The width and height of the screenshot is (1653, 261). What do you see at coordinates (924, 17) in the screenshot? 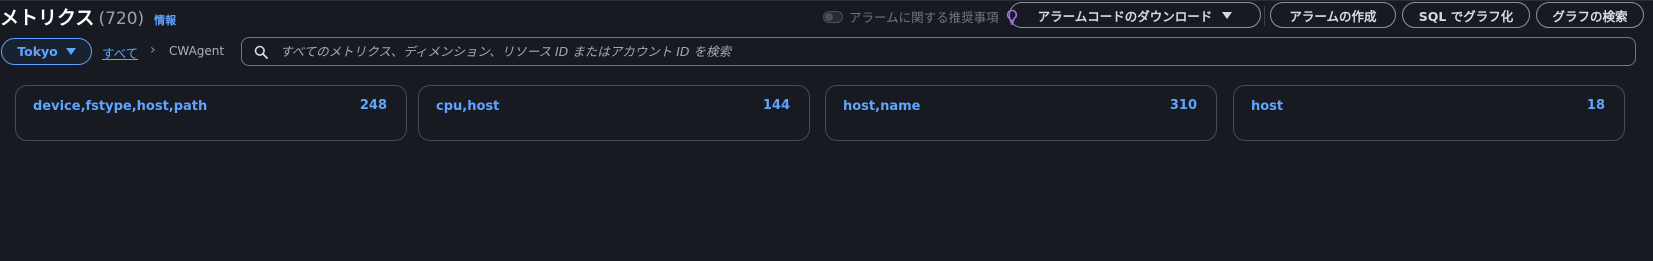
I see `alarm-recommendations-label: アラームに関する推奨事項` at bounding box center [924, 17].